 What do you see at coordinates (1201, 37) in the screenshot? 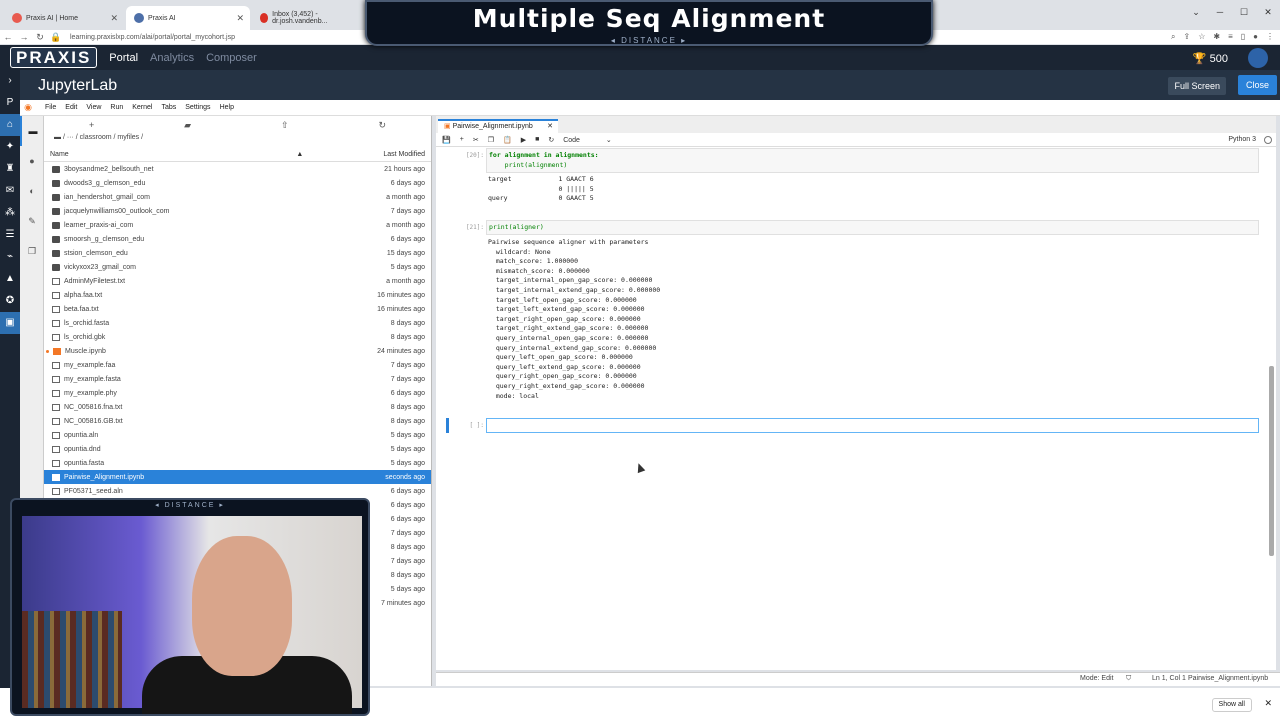
I see `bookmark-star-icon: ☆` at bounding box center [1201, 37].